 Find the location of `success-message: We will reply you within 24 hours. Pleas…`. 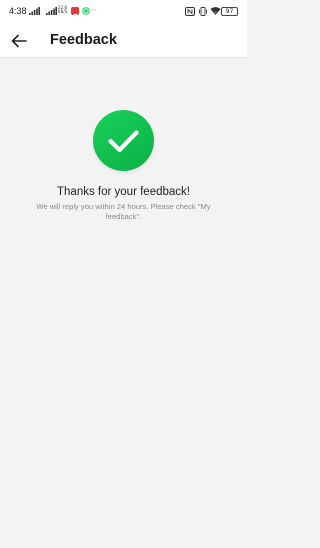

success-message: We will reply you within 24 hours. Pleas… is located at coordinates (123, 211).